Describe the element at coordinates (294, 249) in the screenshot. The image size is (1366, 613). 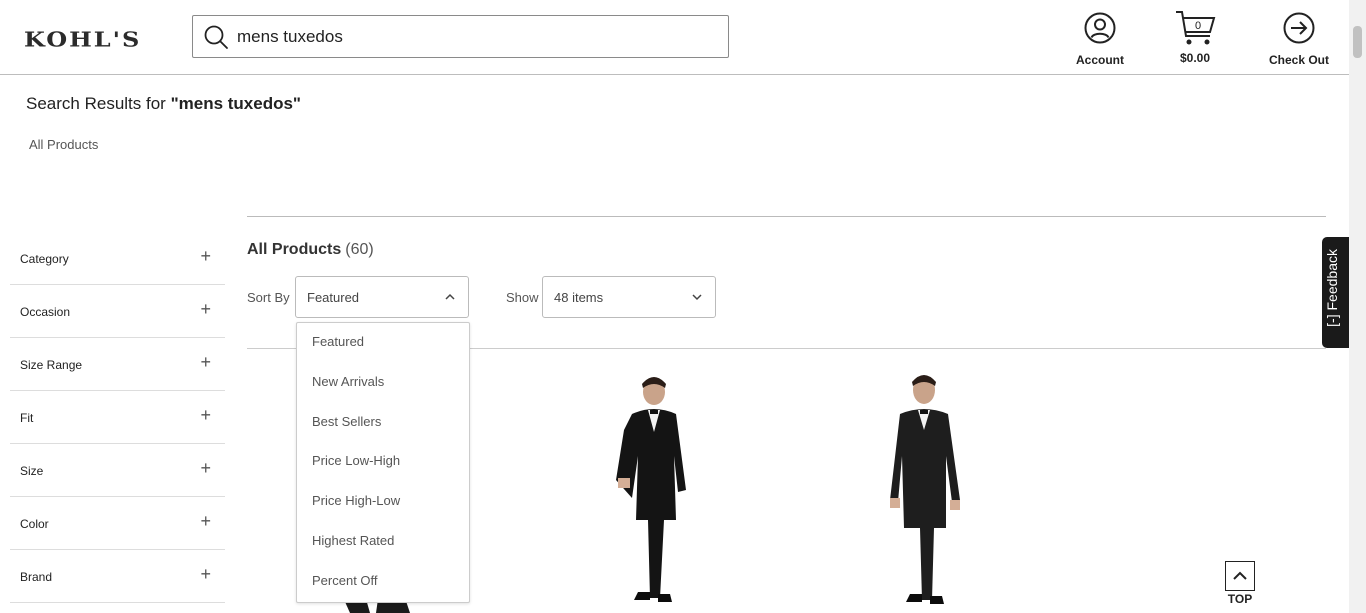
I see `products-title: All Products` at that location.